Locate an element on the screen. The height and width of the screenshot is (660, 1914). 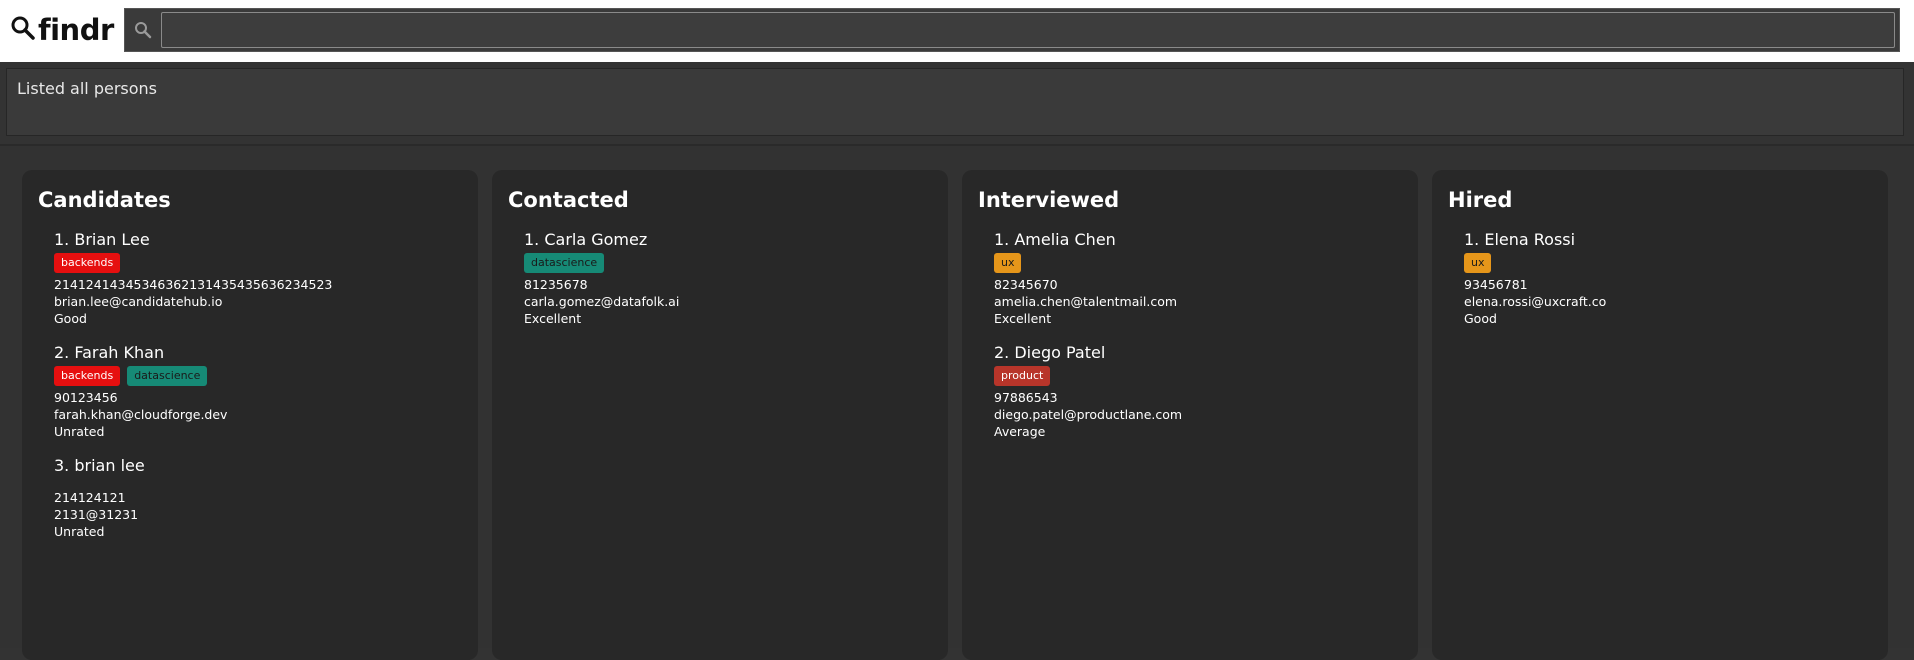
logo-text: findr is located at coordinates (76, 30).